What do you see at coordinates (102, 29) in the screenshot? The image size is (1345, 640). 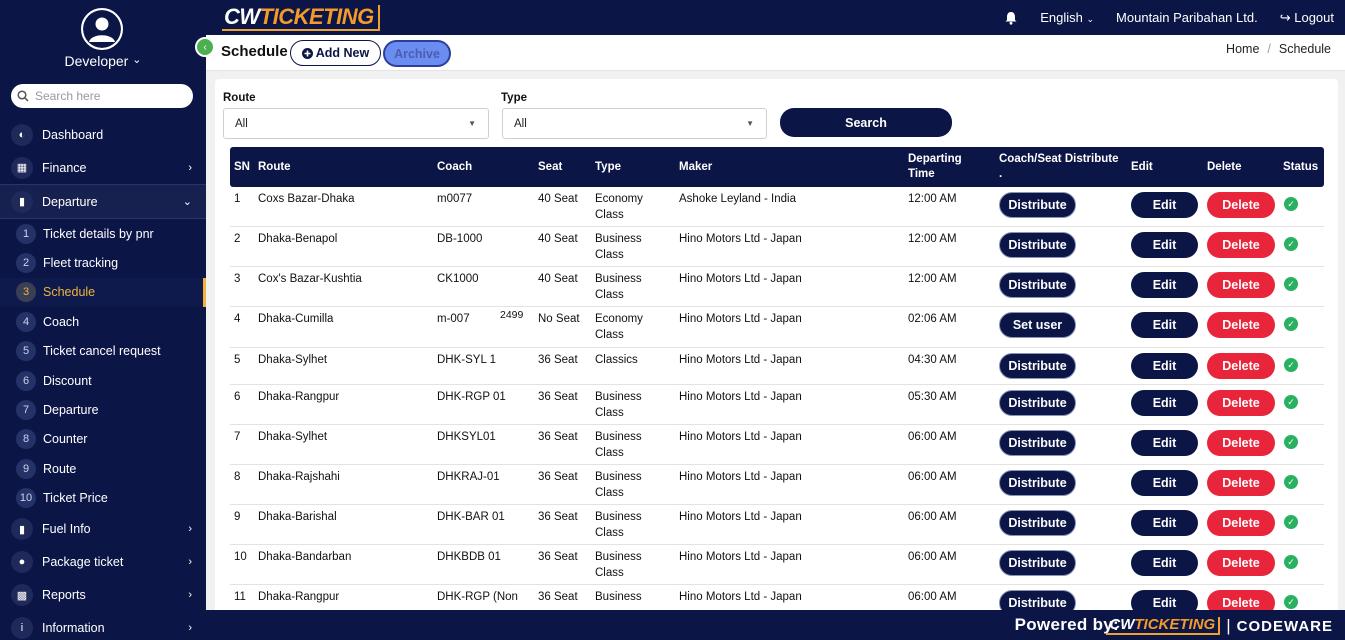 I see `avatar` at bounding box center [102, 29].